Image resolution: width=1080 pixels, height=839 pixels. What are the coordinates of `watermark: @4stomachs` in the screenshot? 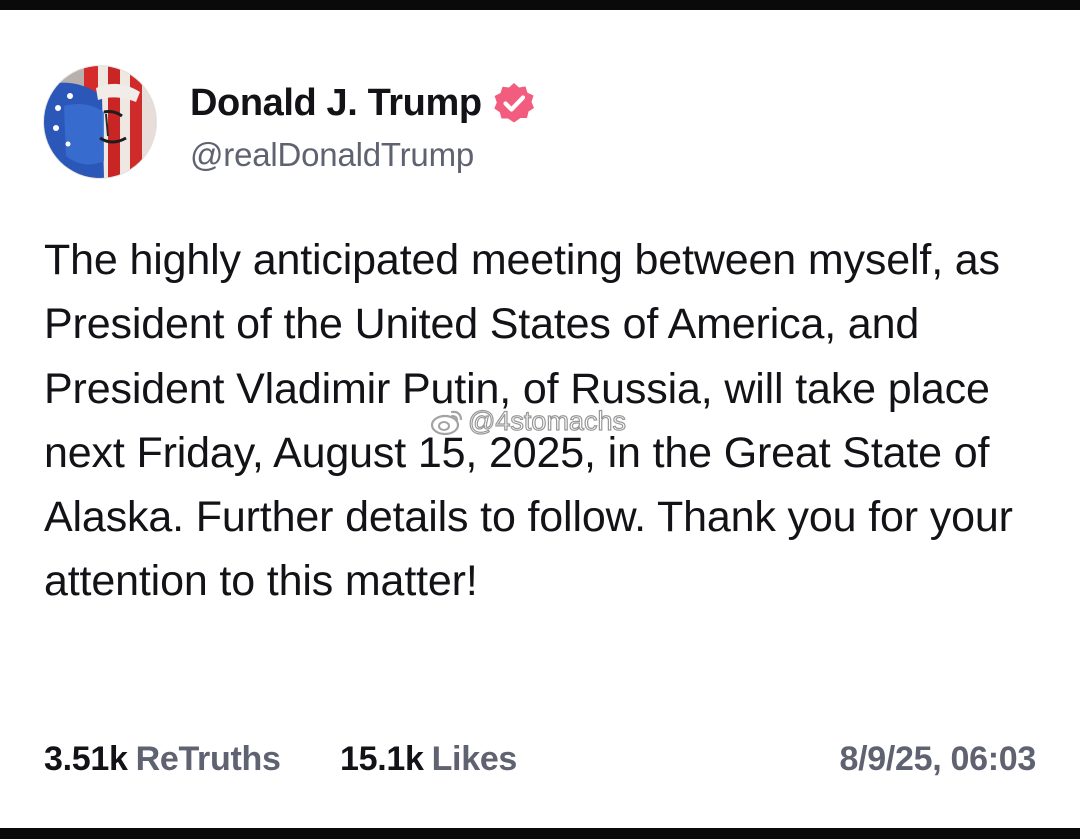 It's located at (528, 421).